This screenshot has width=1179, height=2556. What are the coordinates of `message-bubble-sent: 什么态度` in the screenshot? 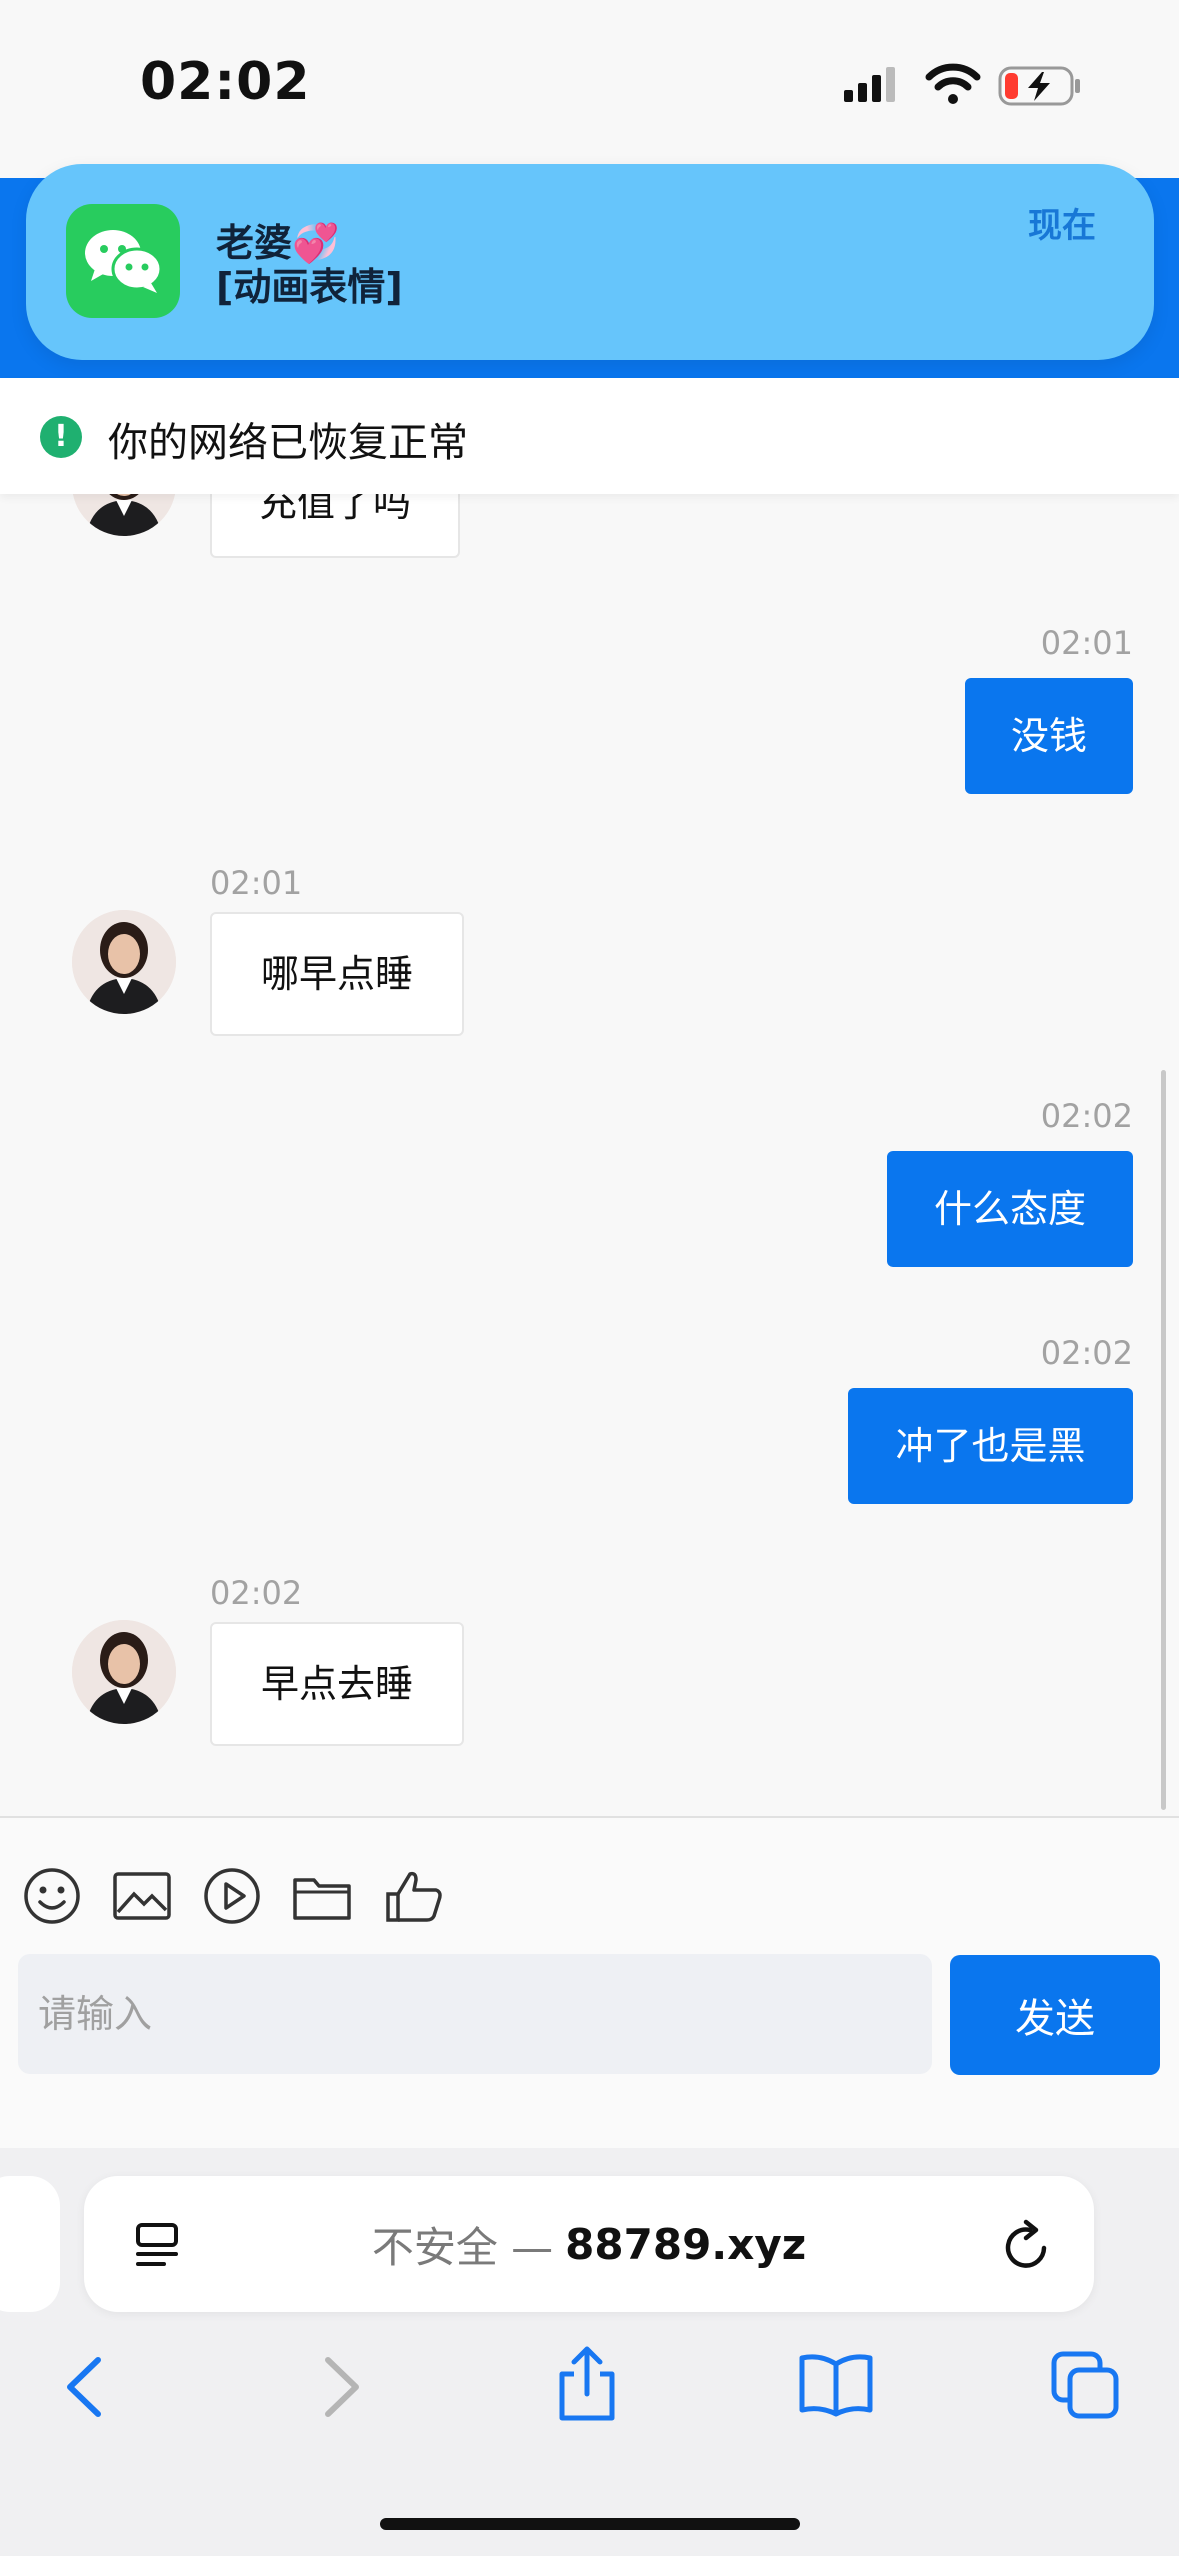 It's located at (1010, 1209).